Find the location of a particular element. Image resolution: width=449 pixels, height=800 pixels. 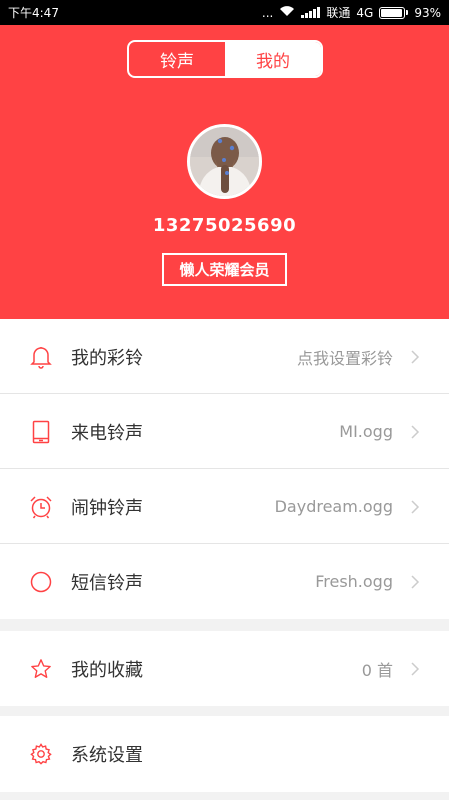

menu-item-favorites: 我的收藏 0 首 is located at coordinates (224, 668).